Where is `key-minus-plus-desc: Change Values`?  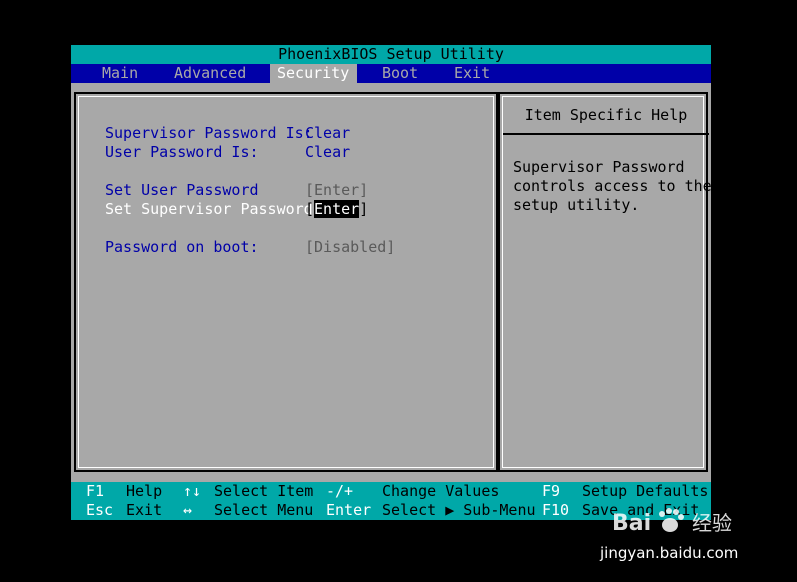 key-minus-plus-desc: Change Values is located at coordinates (441, 491).